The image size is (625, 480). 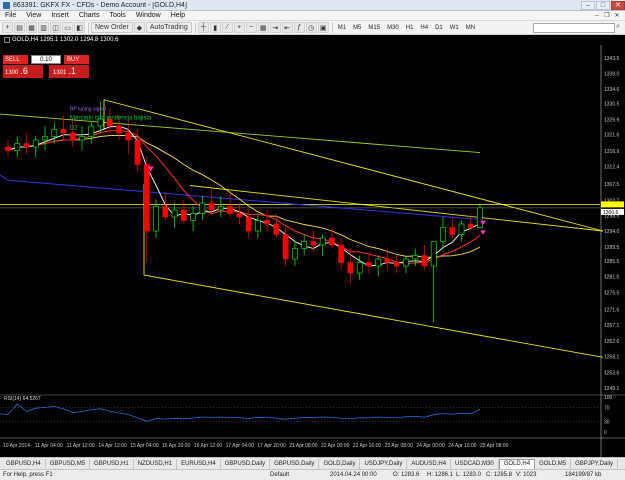 I want to click on periods-icon: ◷, so click(x=311, y=27).